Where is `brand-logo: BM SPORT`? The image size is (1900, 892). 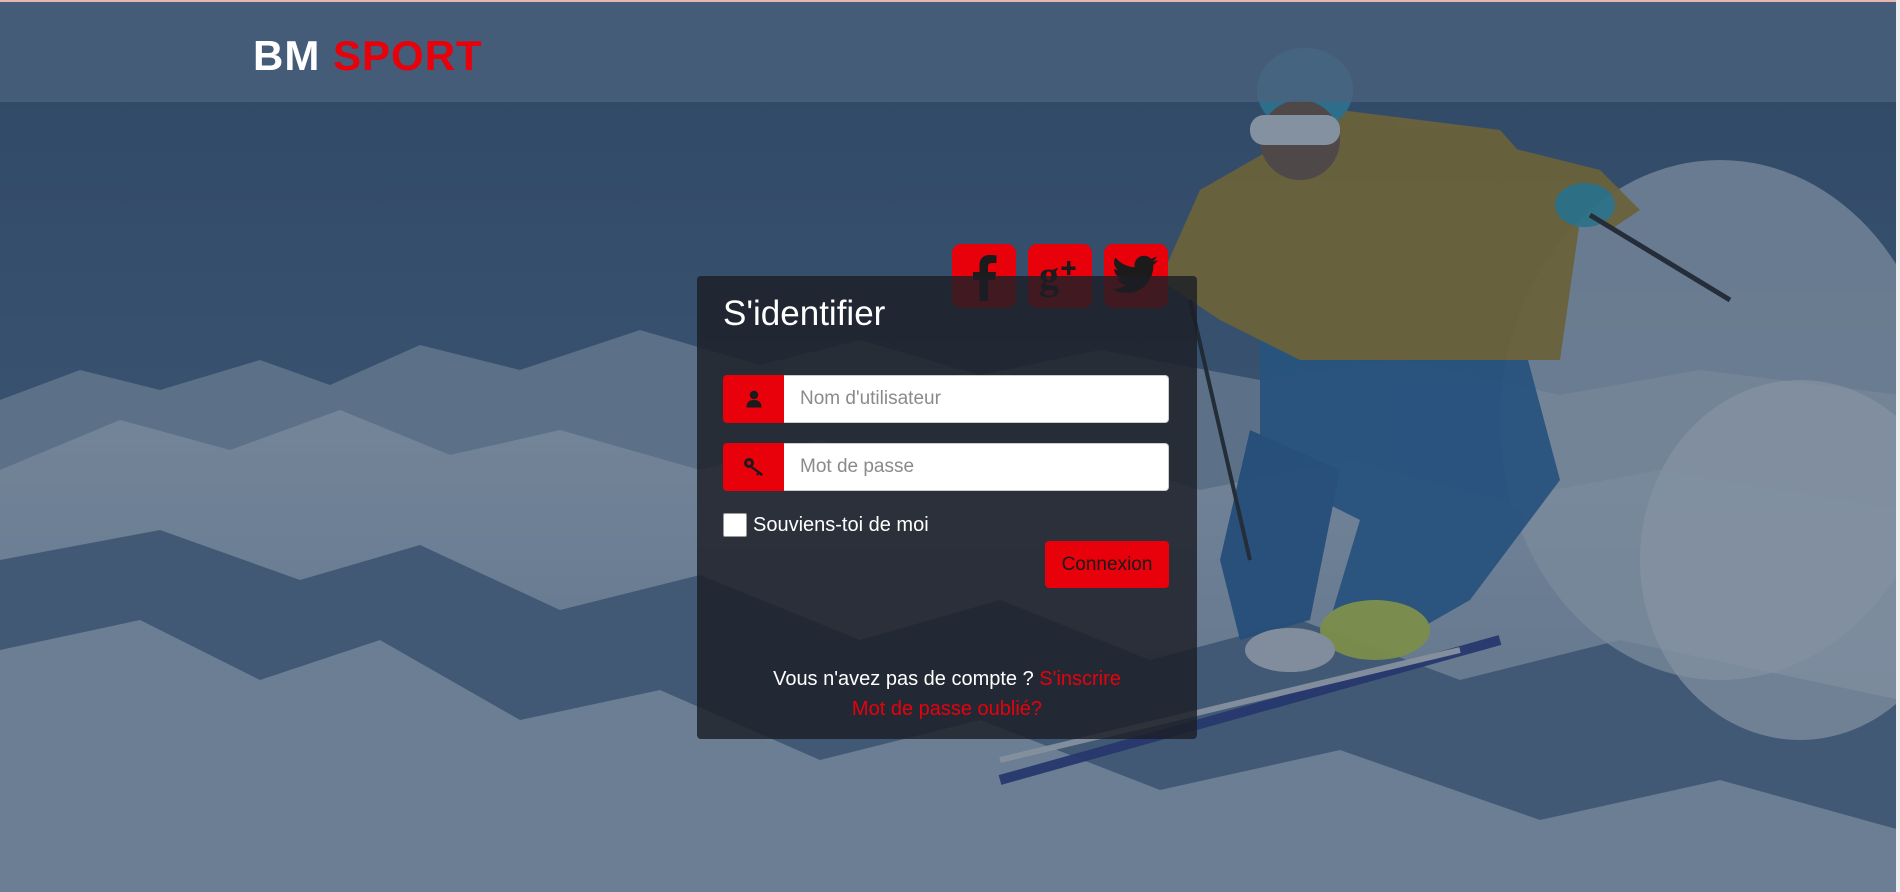 brand-logo: BM SPORT is located at coordinates (368, 56).